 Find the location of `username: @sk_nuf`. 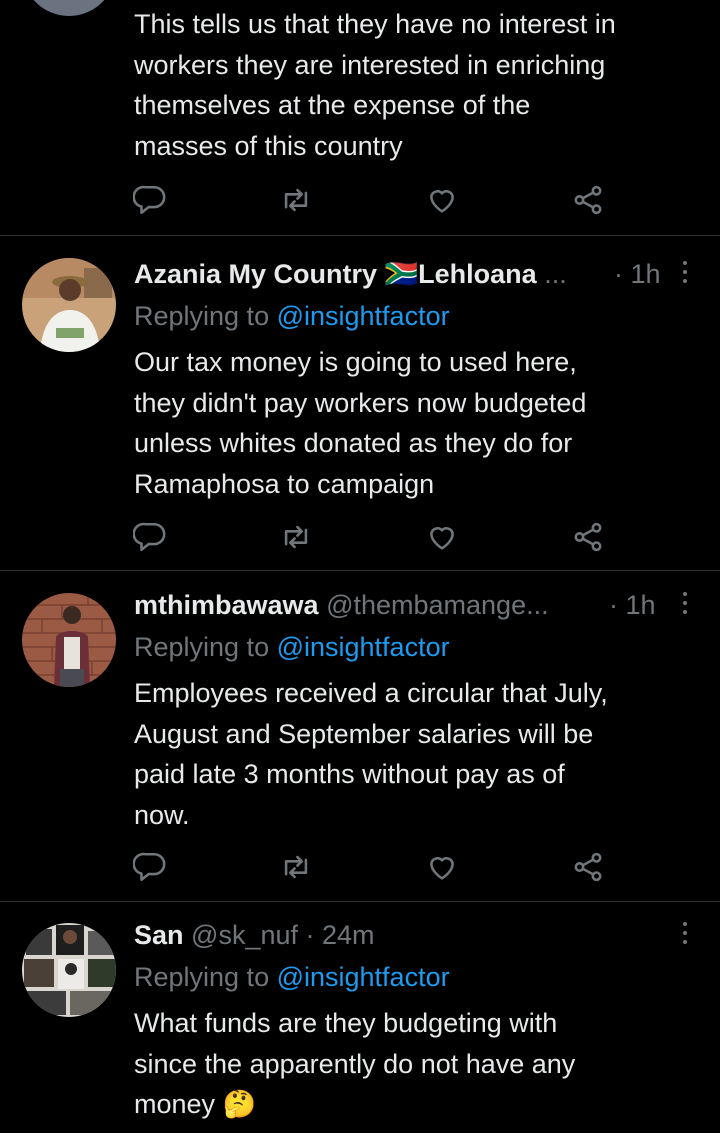

username: @sk_nuf is located at coordinates (244, 935).